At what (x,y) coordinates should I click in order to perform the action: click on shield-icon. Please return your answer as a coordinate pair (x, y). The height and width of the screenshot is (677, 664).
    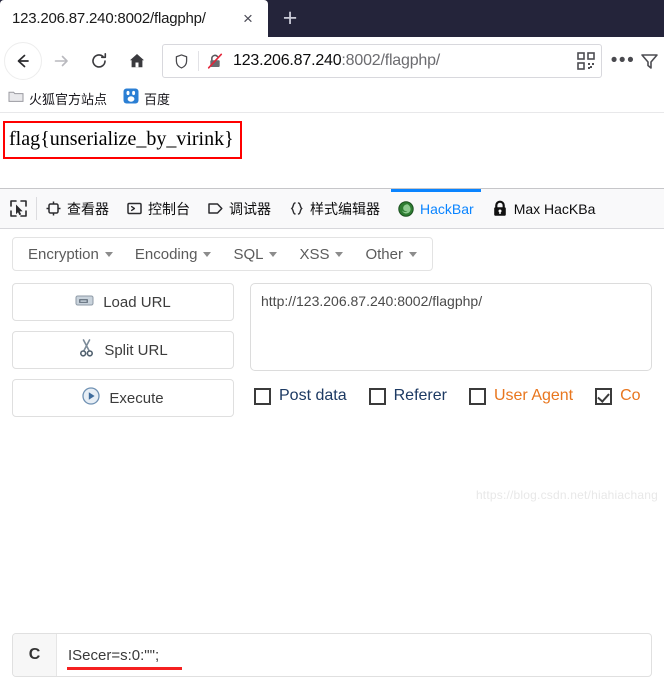
    Looking at the image, I should click on (181, 61).